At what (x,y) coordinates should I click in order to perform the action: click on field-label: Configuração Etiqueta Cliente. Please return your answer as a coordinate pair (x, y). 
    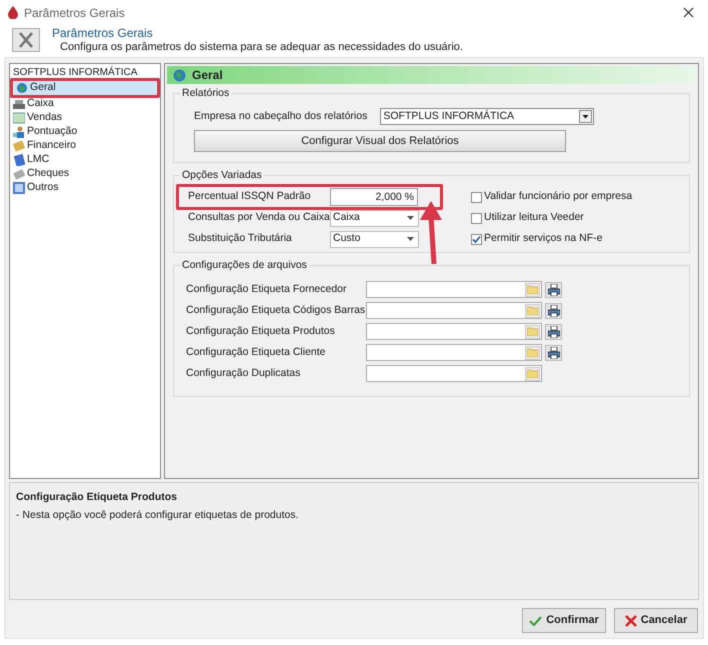
    Looking at the image, I should click on (256, 352).